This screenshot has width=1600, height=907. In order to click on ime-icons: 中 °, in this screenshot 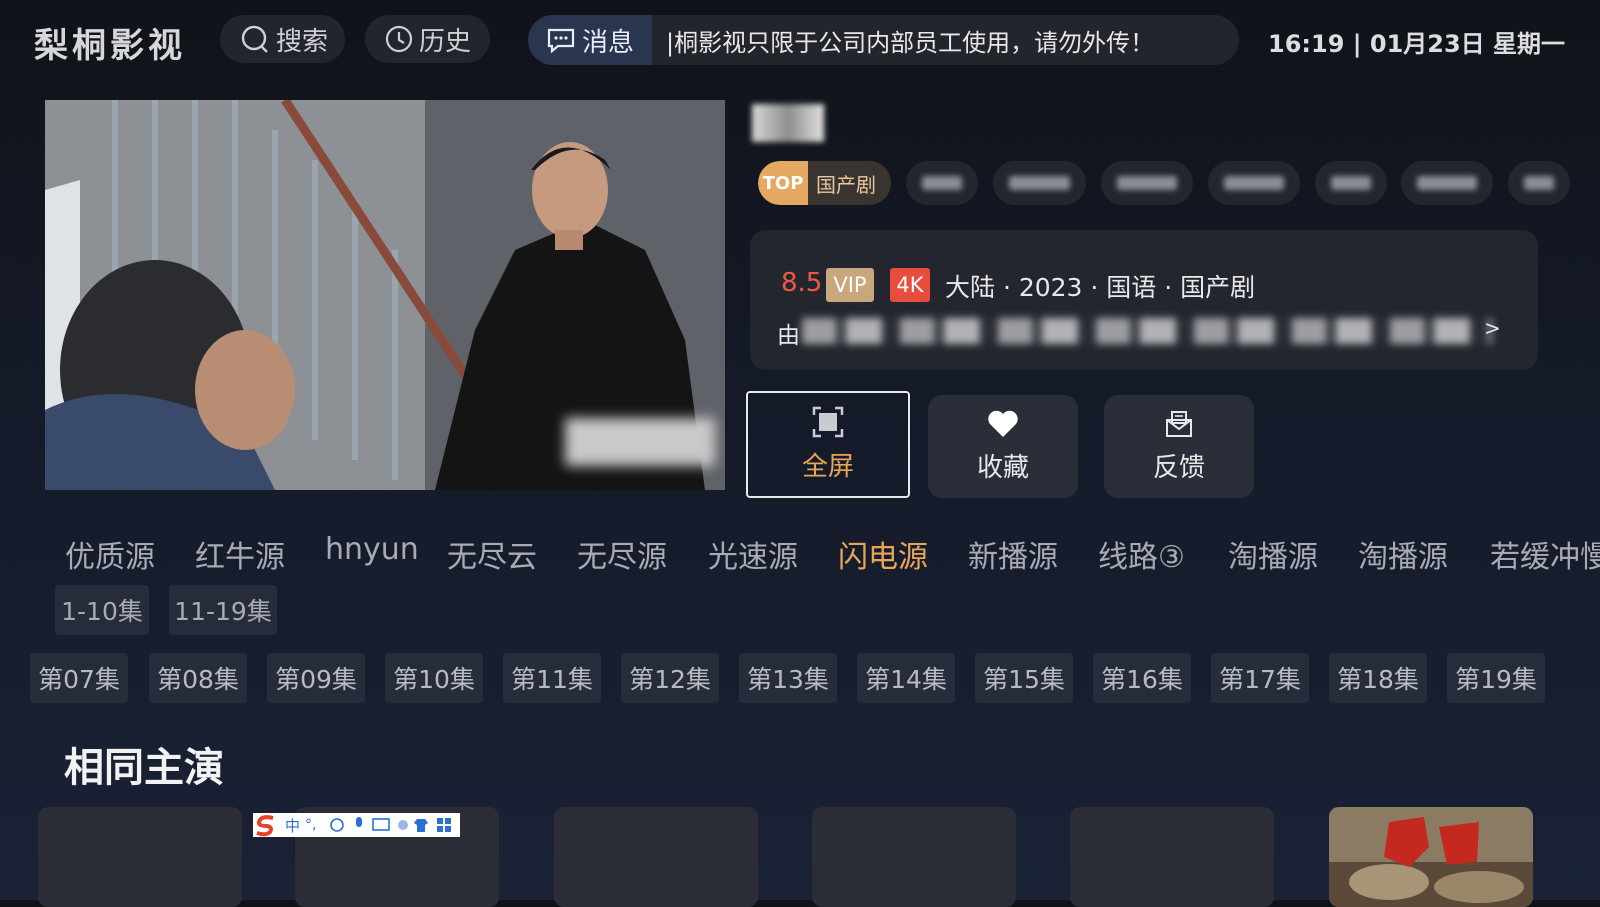, I will do `click(352, 825)`.